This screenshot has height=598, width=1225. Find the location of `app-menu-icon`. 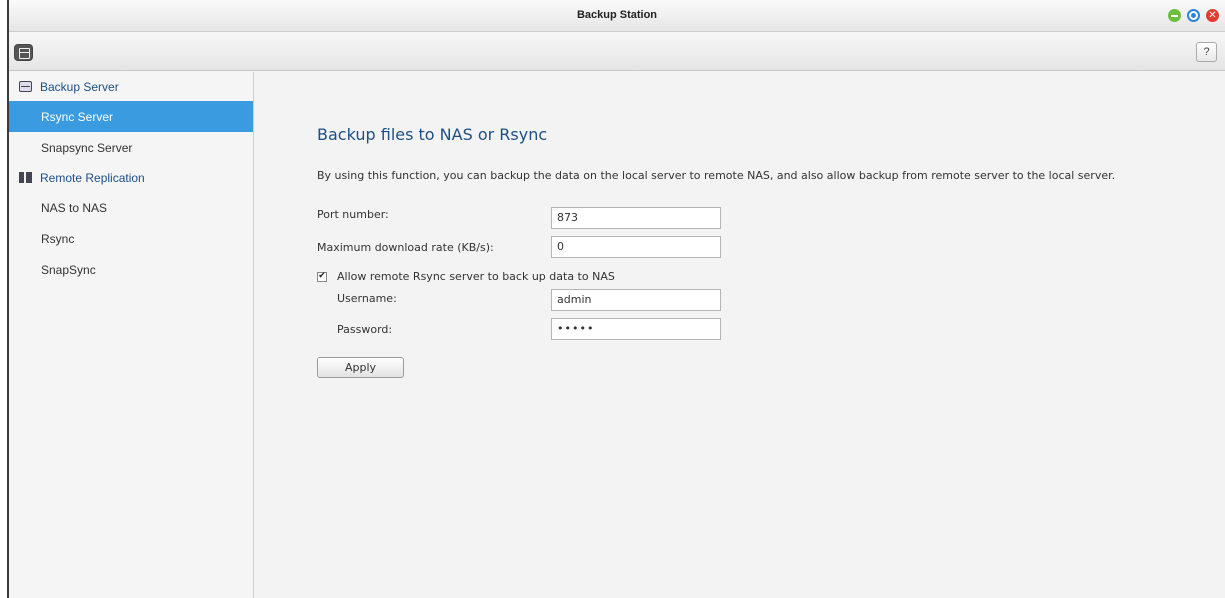

app-menu-icon is located at coordinates (23, 52).